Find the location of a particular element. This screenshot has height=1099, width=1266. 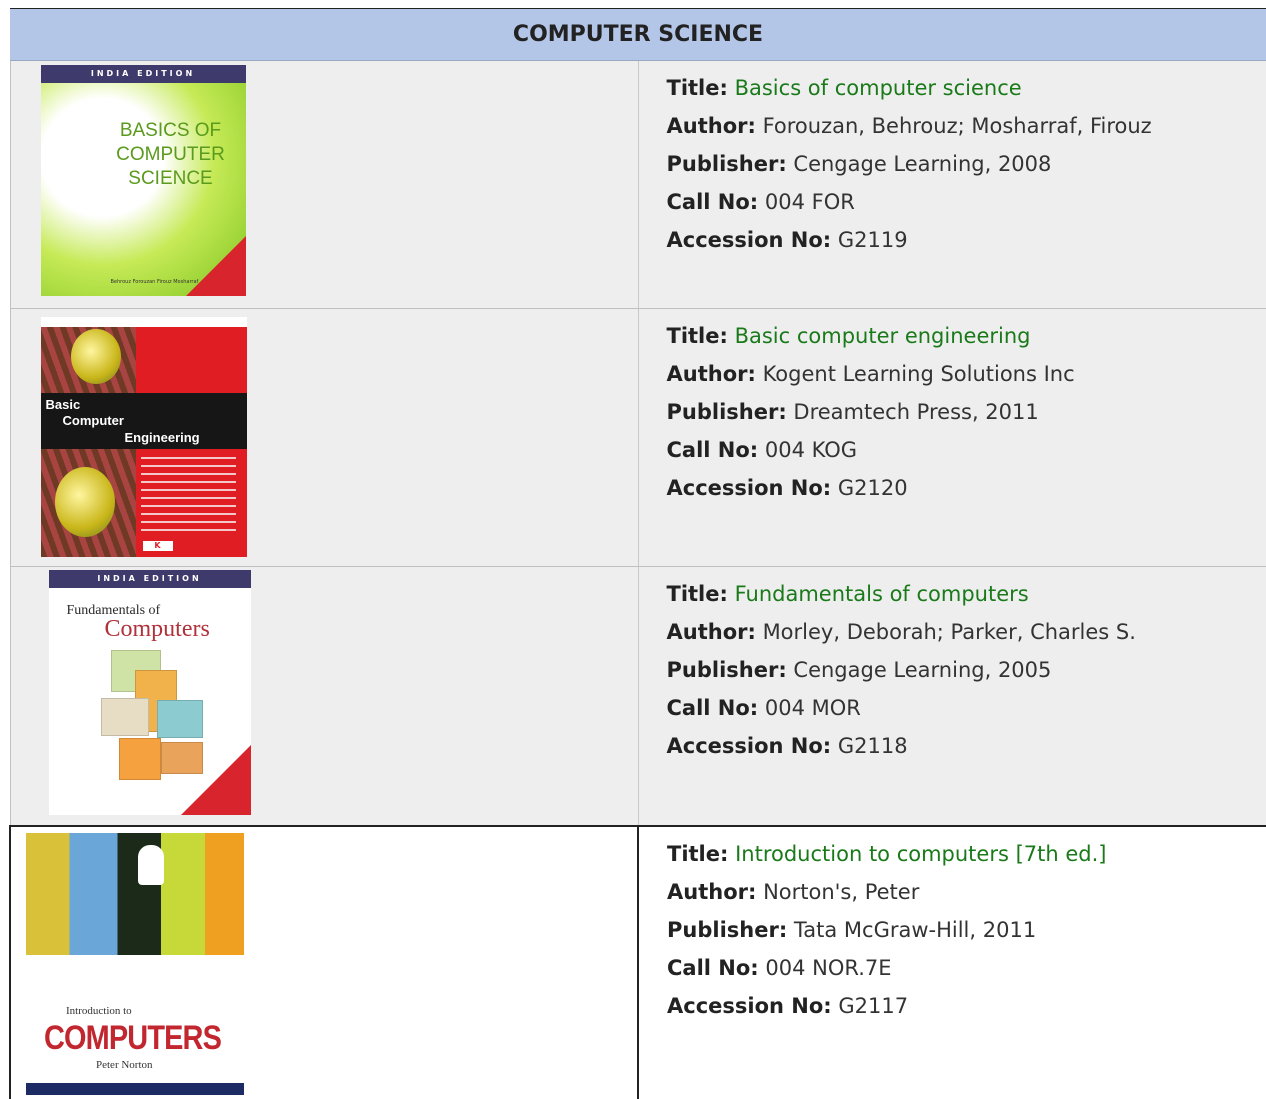

cover-bottom-band is located at coordinates (135, 1088).